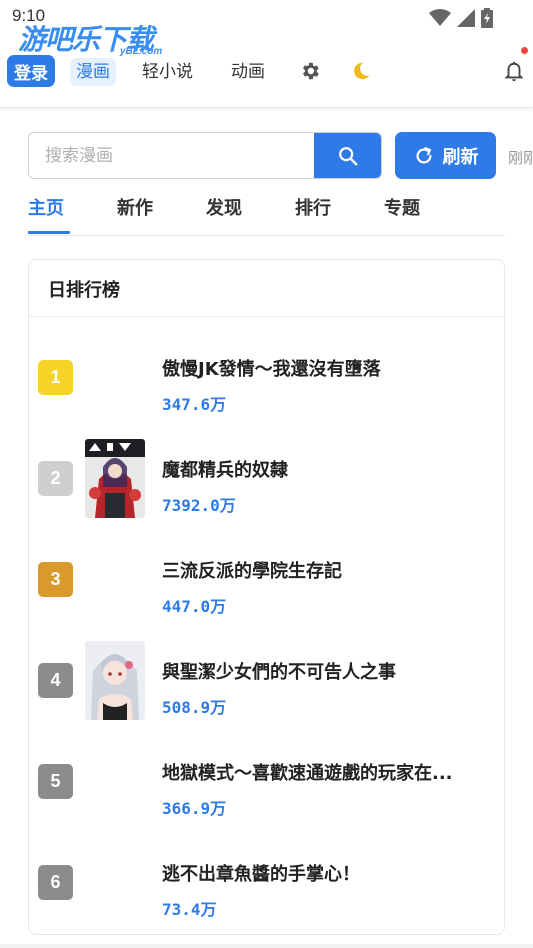 This screenshot has height=948, width=533. I want to click on rank-badge: 6, so click(55, 882).